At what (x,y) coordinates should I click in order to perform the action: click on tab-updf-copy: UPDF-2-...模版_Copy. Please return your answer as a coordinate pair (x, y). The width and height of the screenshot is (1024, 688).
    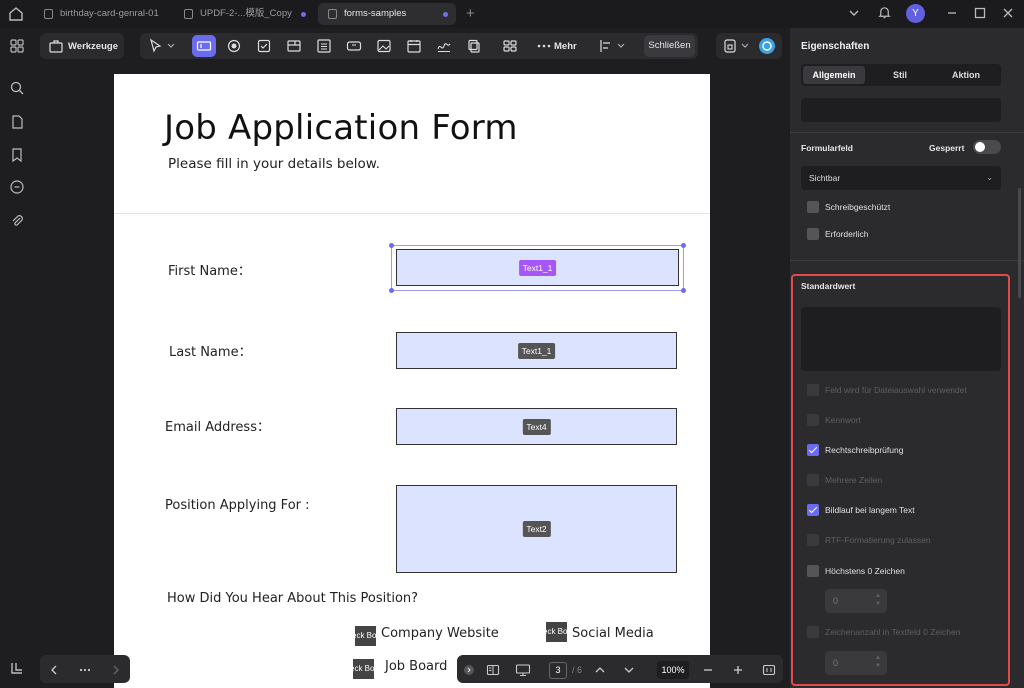
    Looking at the image, I should click on (244, 14).